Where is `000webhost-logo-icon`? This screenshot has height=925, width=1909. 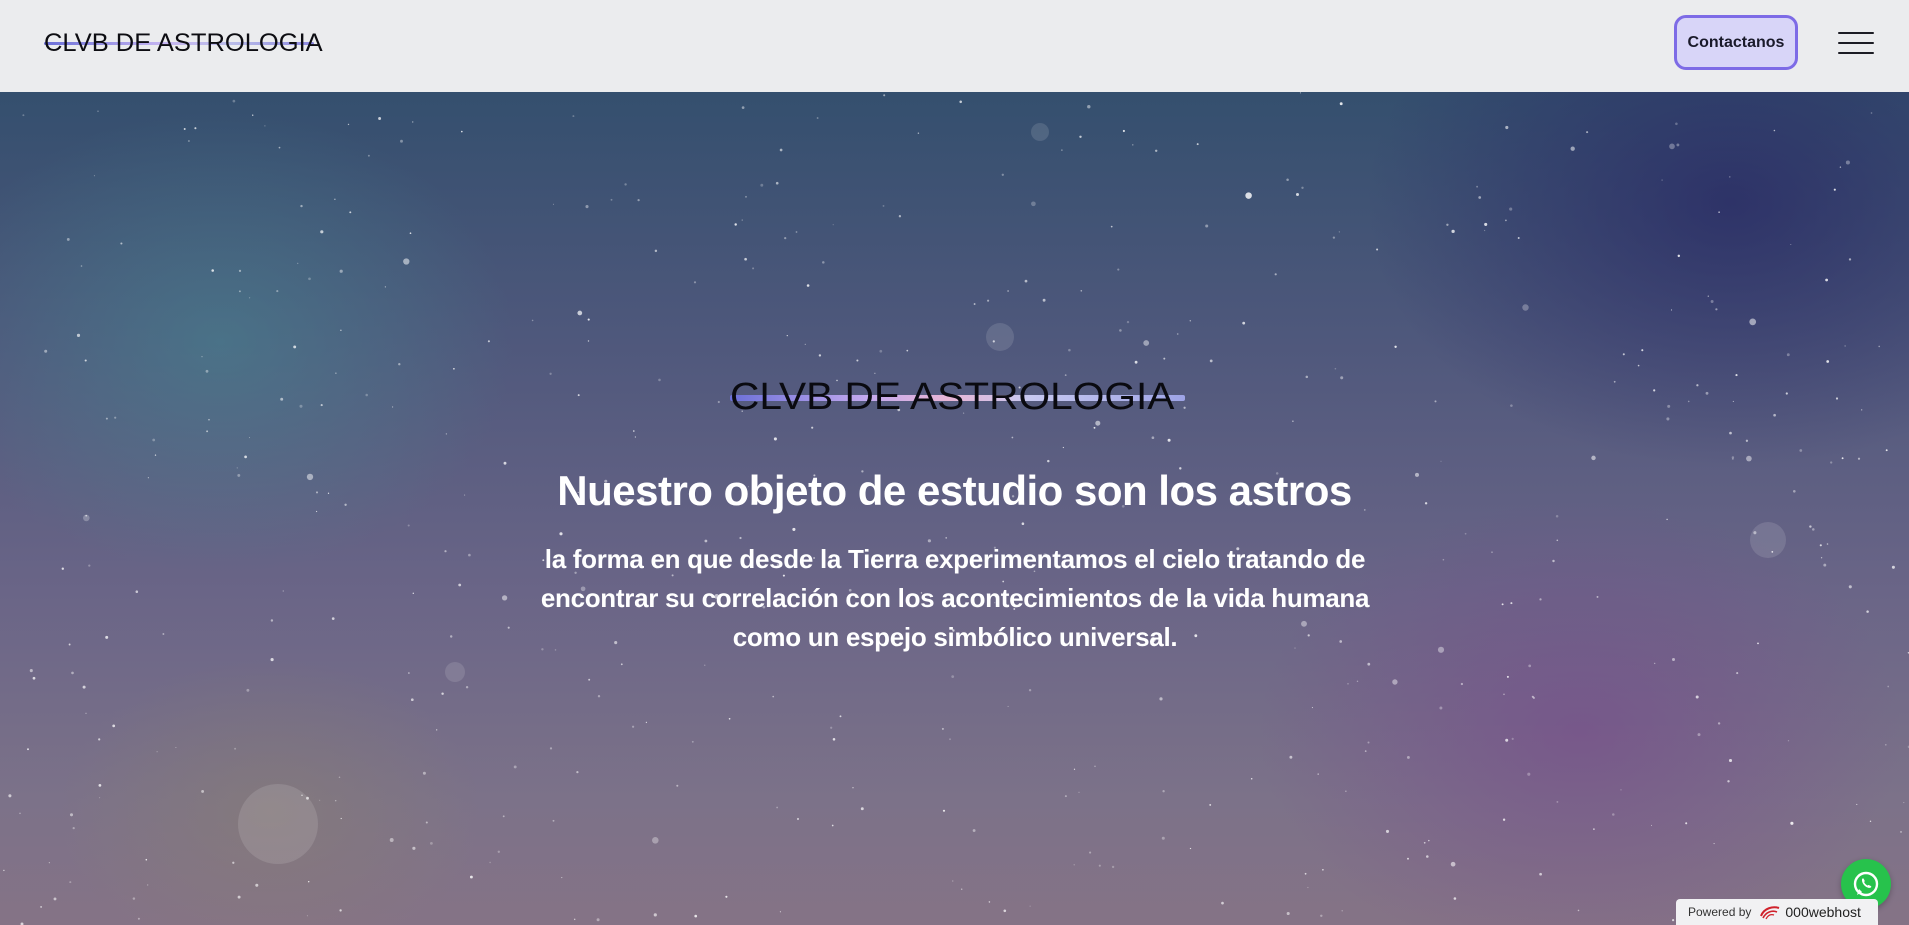
000webhost-logo-icon is located at coordinates (1770, 913).